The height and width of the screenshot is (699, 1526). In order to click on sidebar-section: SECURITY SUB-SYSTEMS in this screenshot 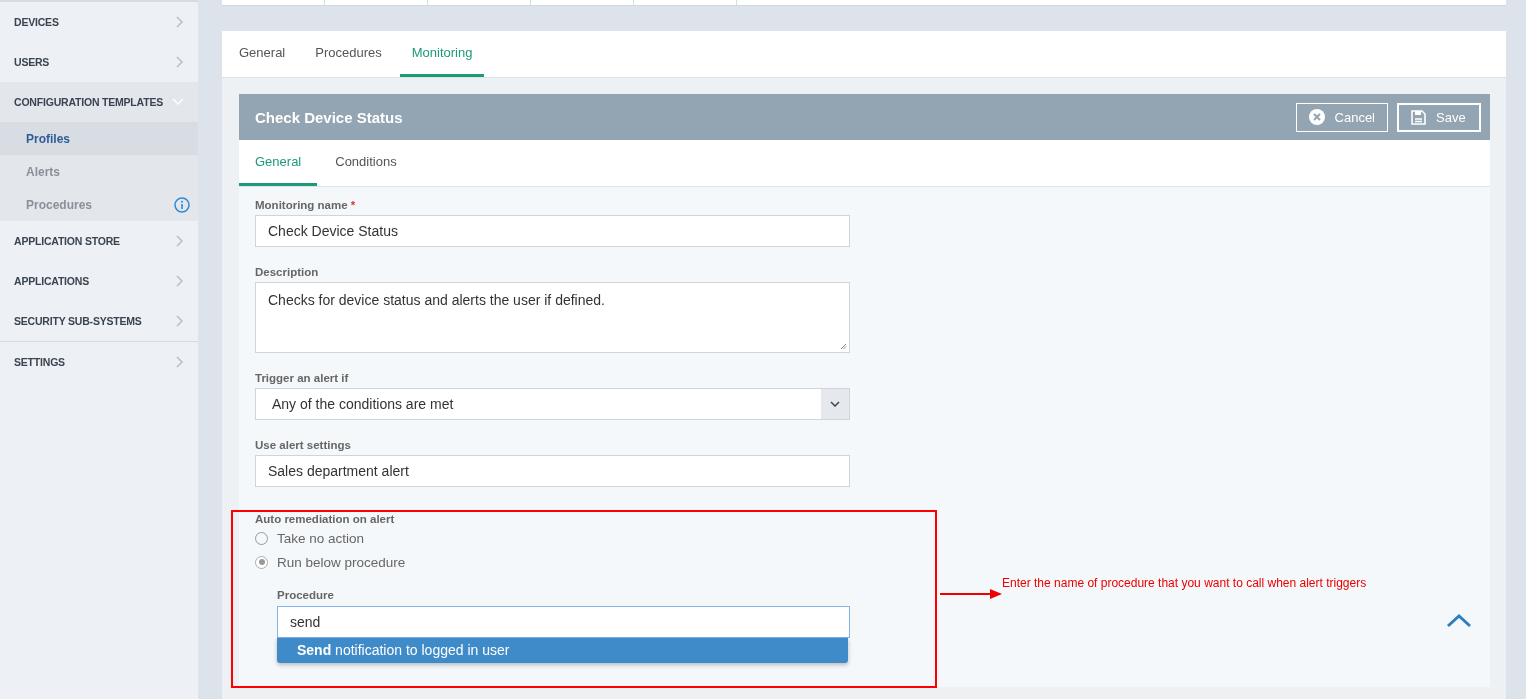, I will do `click(99, 321)`.